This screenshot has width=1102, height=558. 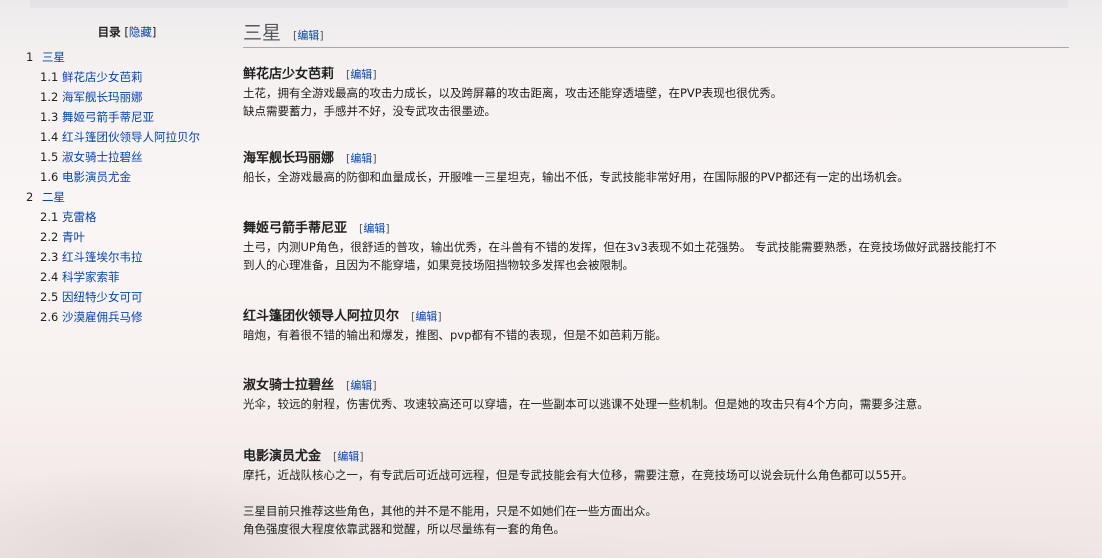 I want to click on toc-item: 2.2 青叶, so click(x=117, y=237).